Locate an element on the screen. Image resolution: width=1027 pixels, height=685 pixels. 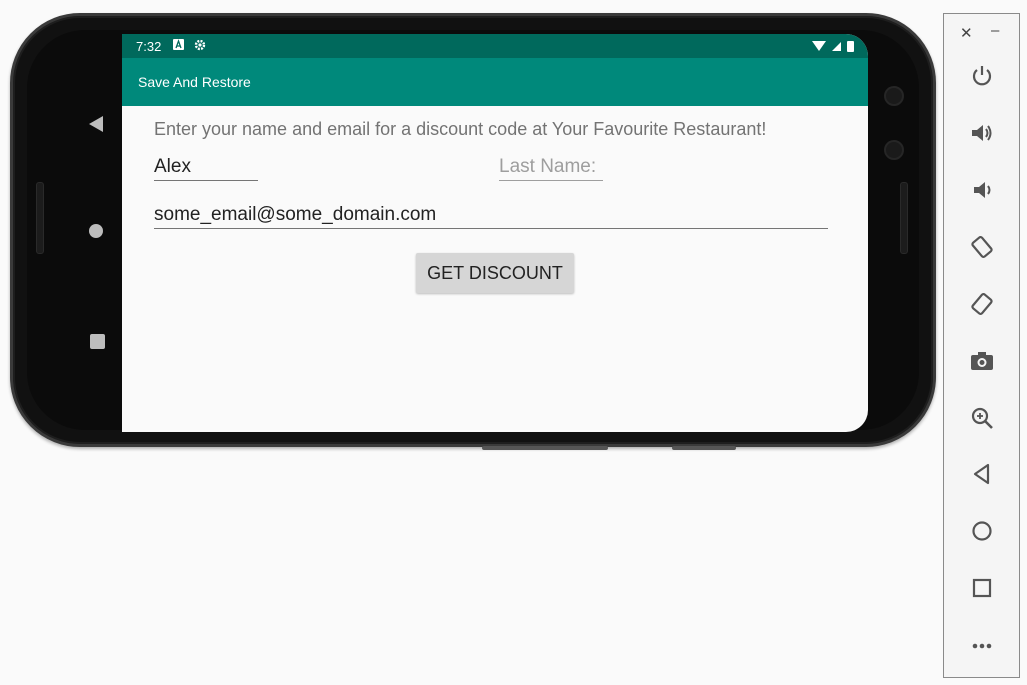
status-icons is located at coordinates (833, 46).